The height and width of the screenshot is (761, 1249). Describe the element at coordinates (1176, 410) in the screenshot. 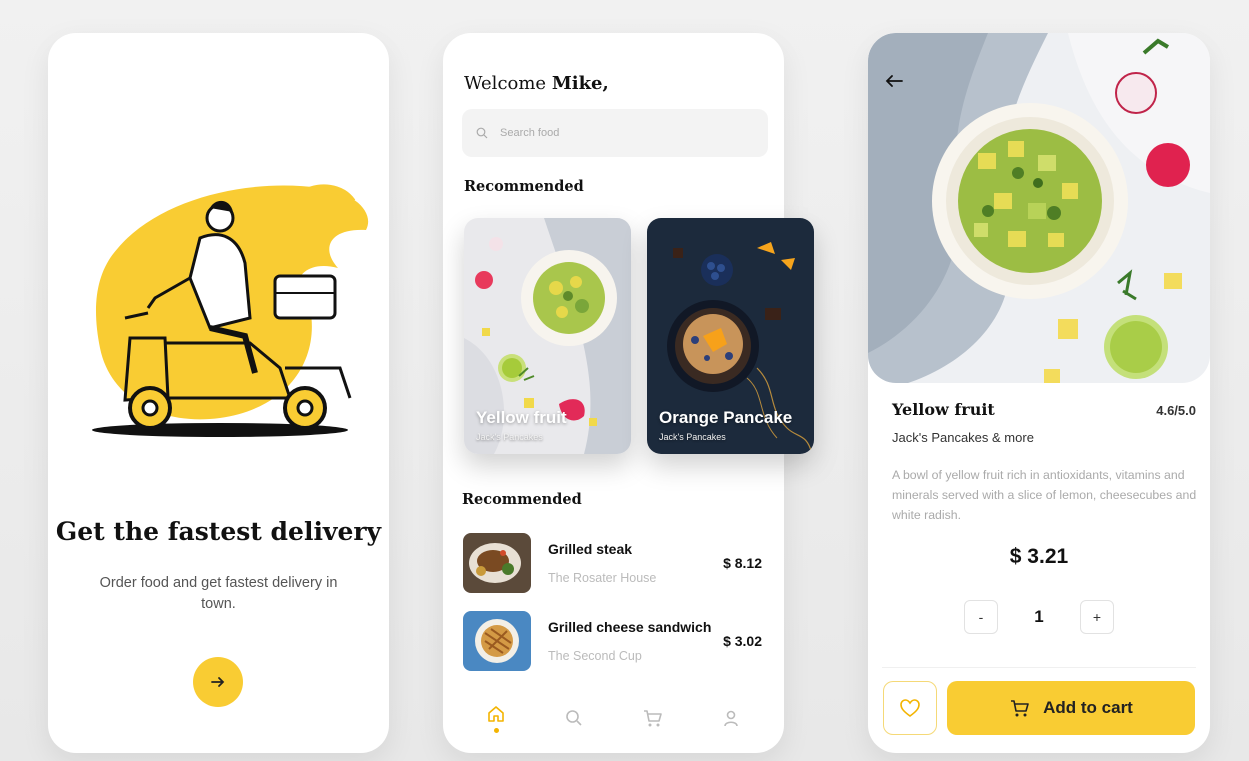

I see `product-rating: 4.6/5.0` at that location.